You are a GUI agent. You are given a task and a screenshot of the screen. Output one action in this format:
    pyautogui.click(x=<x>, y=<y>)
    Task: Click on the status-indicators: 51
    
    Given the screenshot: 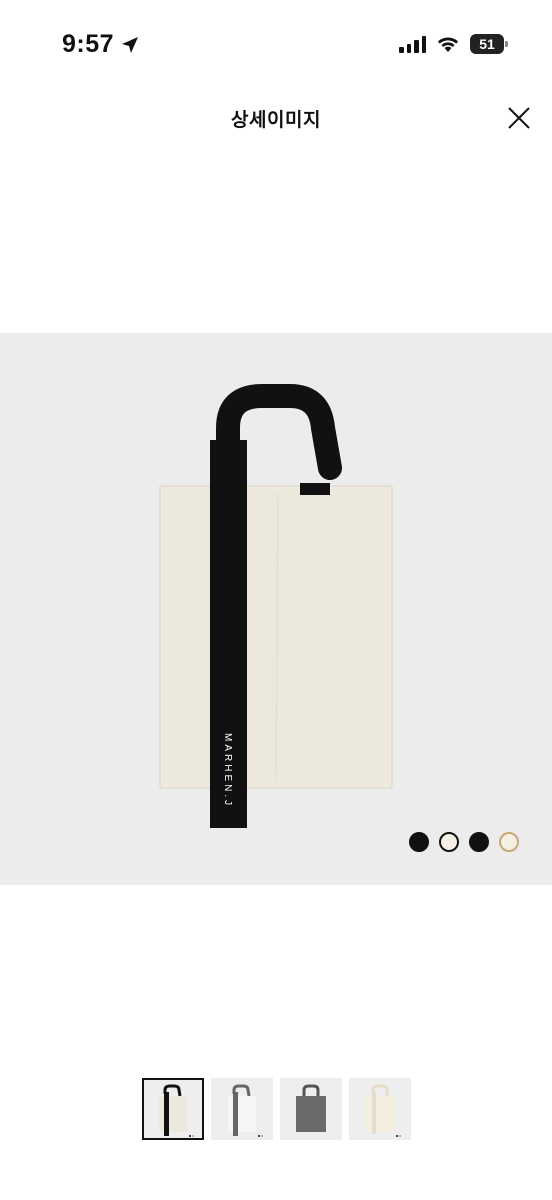 What is the action you would take?
    pyautogui.click(x=453, y=44)
    